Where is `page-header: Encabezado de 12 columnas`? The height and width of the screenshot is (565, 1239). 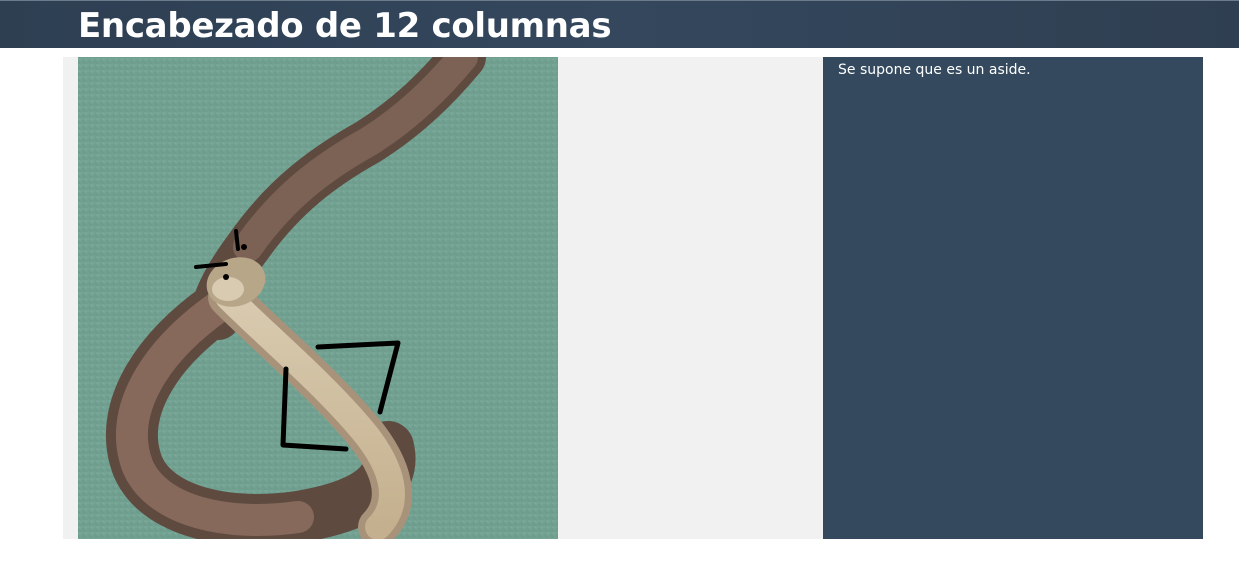 page-header: Encabezado de 12 columnas is located at coordinates (619, 24).